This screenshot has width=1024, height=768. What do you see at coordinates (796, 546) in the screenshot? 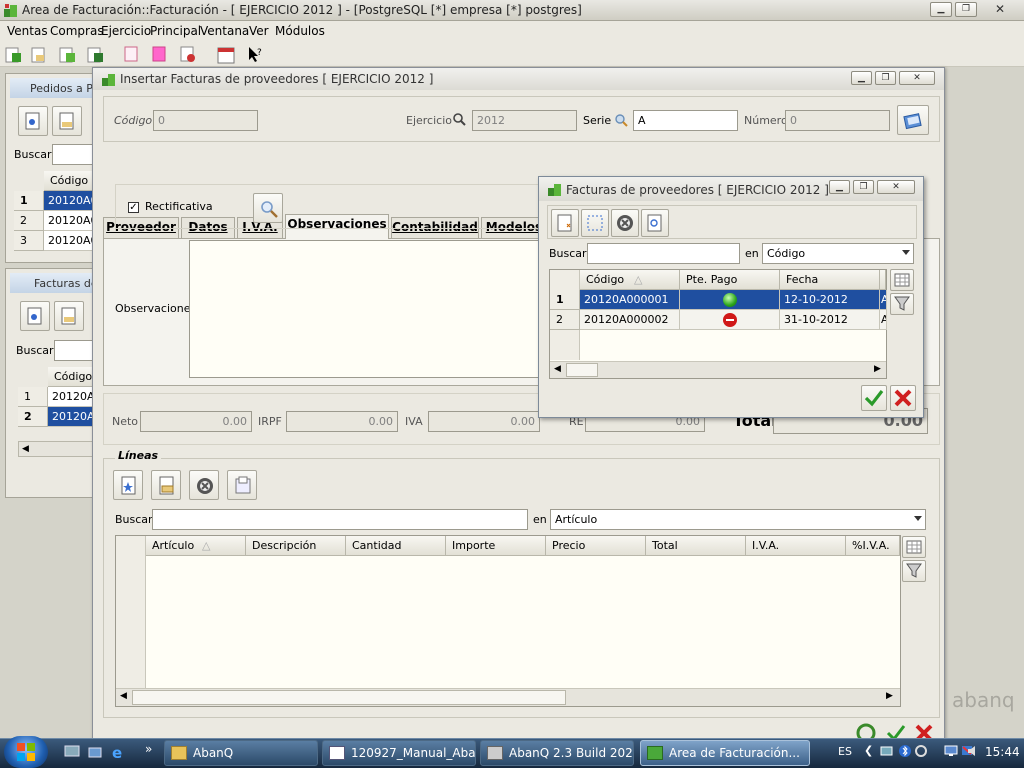
I see `lineas-col-iva: I.V.A.` at bounding box center [796, 546].